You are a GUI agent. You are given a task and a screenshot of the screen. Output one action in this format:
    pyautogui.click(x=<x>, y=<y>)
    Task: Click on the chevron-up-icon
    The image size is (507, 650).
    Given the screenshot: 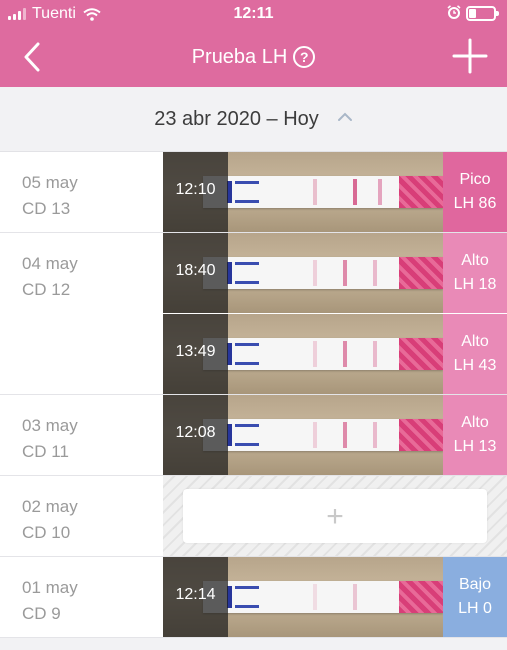 What is the action you would take?
    pyautogui.click(x=344, y=116)
    